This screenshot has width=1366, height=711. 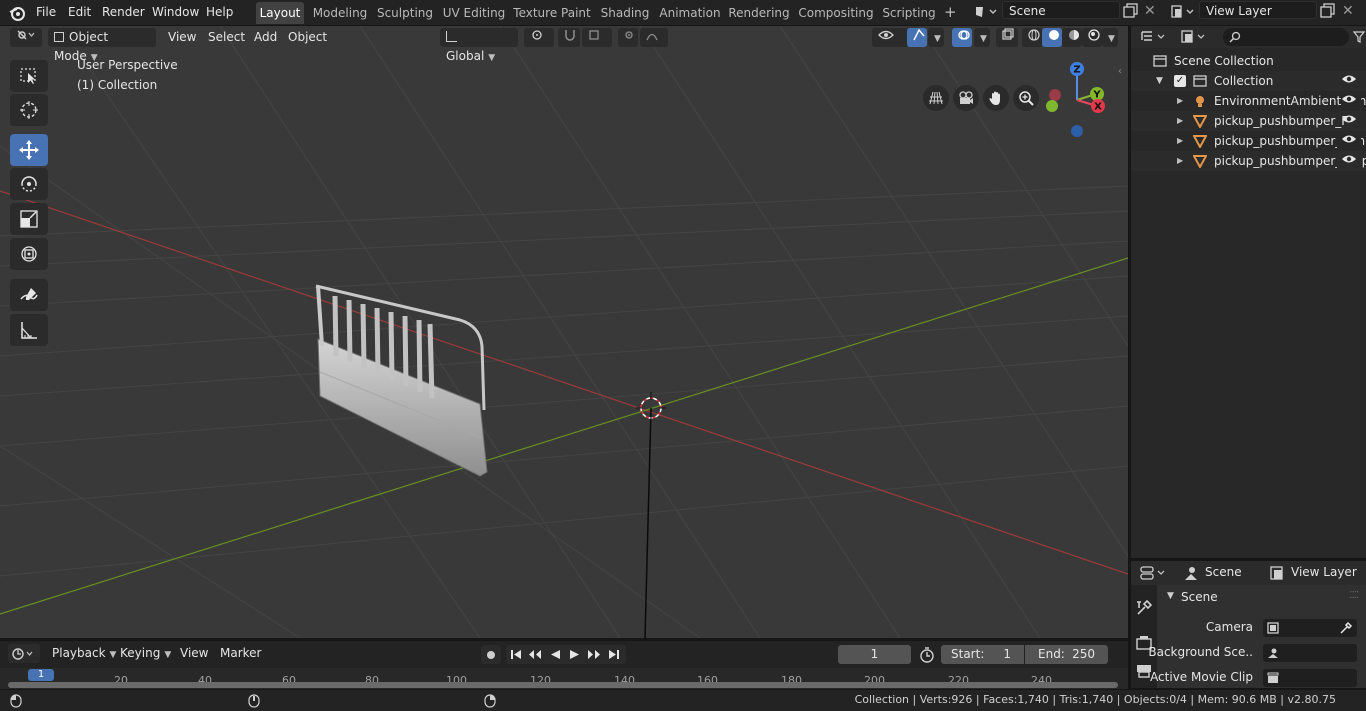 I want to click on menu-file: File, so click(x=46, y=12).